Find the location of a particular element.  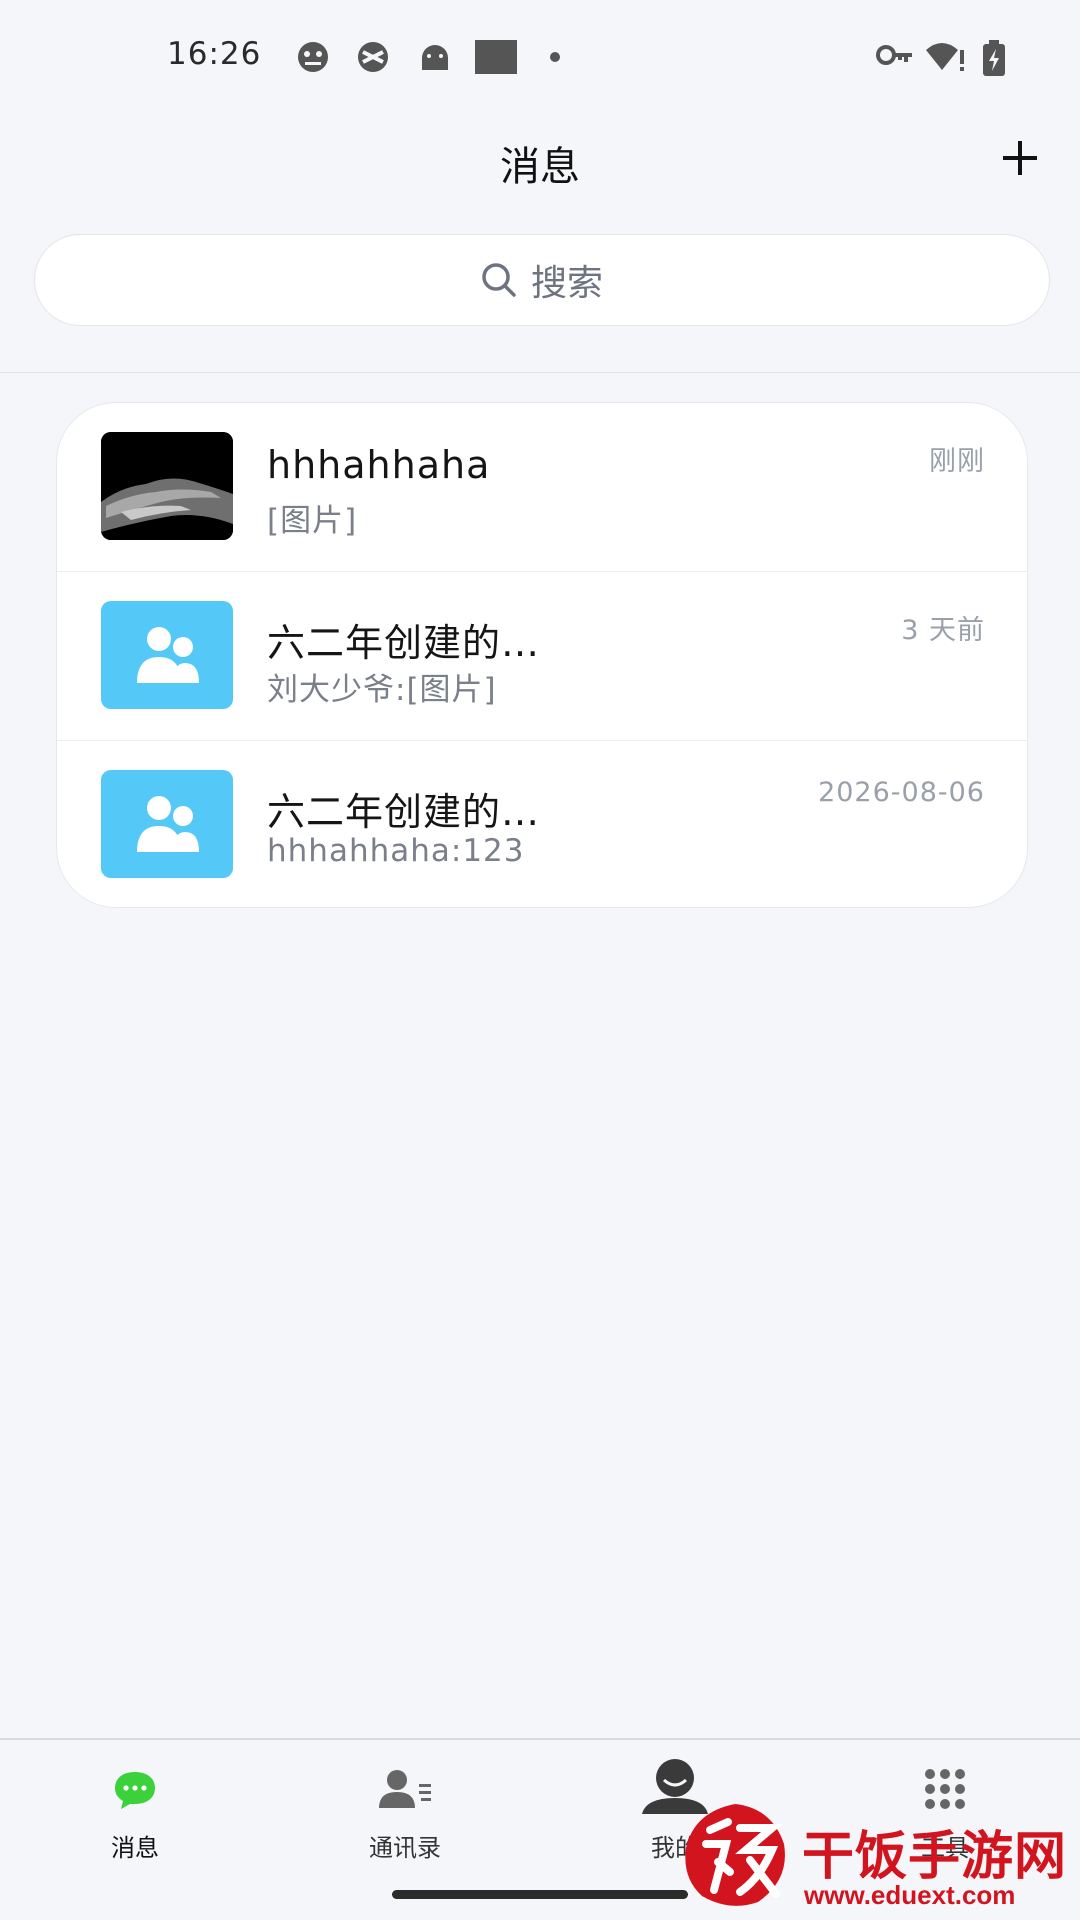

status-bar: 16:26 is located at coordinates (540, 55).